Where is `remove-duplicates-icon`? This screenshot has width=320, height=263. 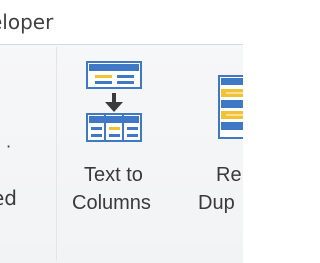
remove-duplicates-icon is located at coordinates (230, 107).